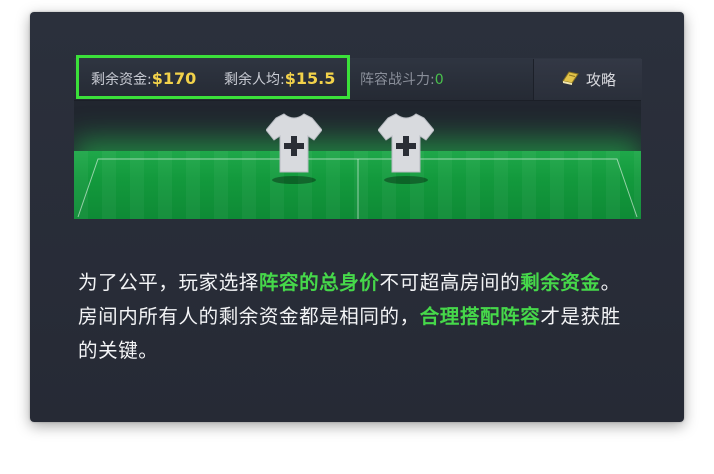 This screenshot has width=714, height=474. Describe the element at coordinates (168, 282) in the screenshot. I see `desc-text-1: 为了公平，玩家选择` at that location.